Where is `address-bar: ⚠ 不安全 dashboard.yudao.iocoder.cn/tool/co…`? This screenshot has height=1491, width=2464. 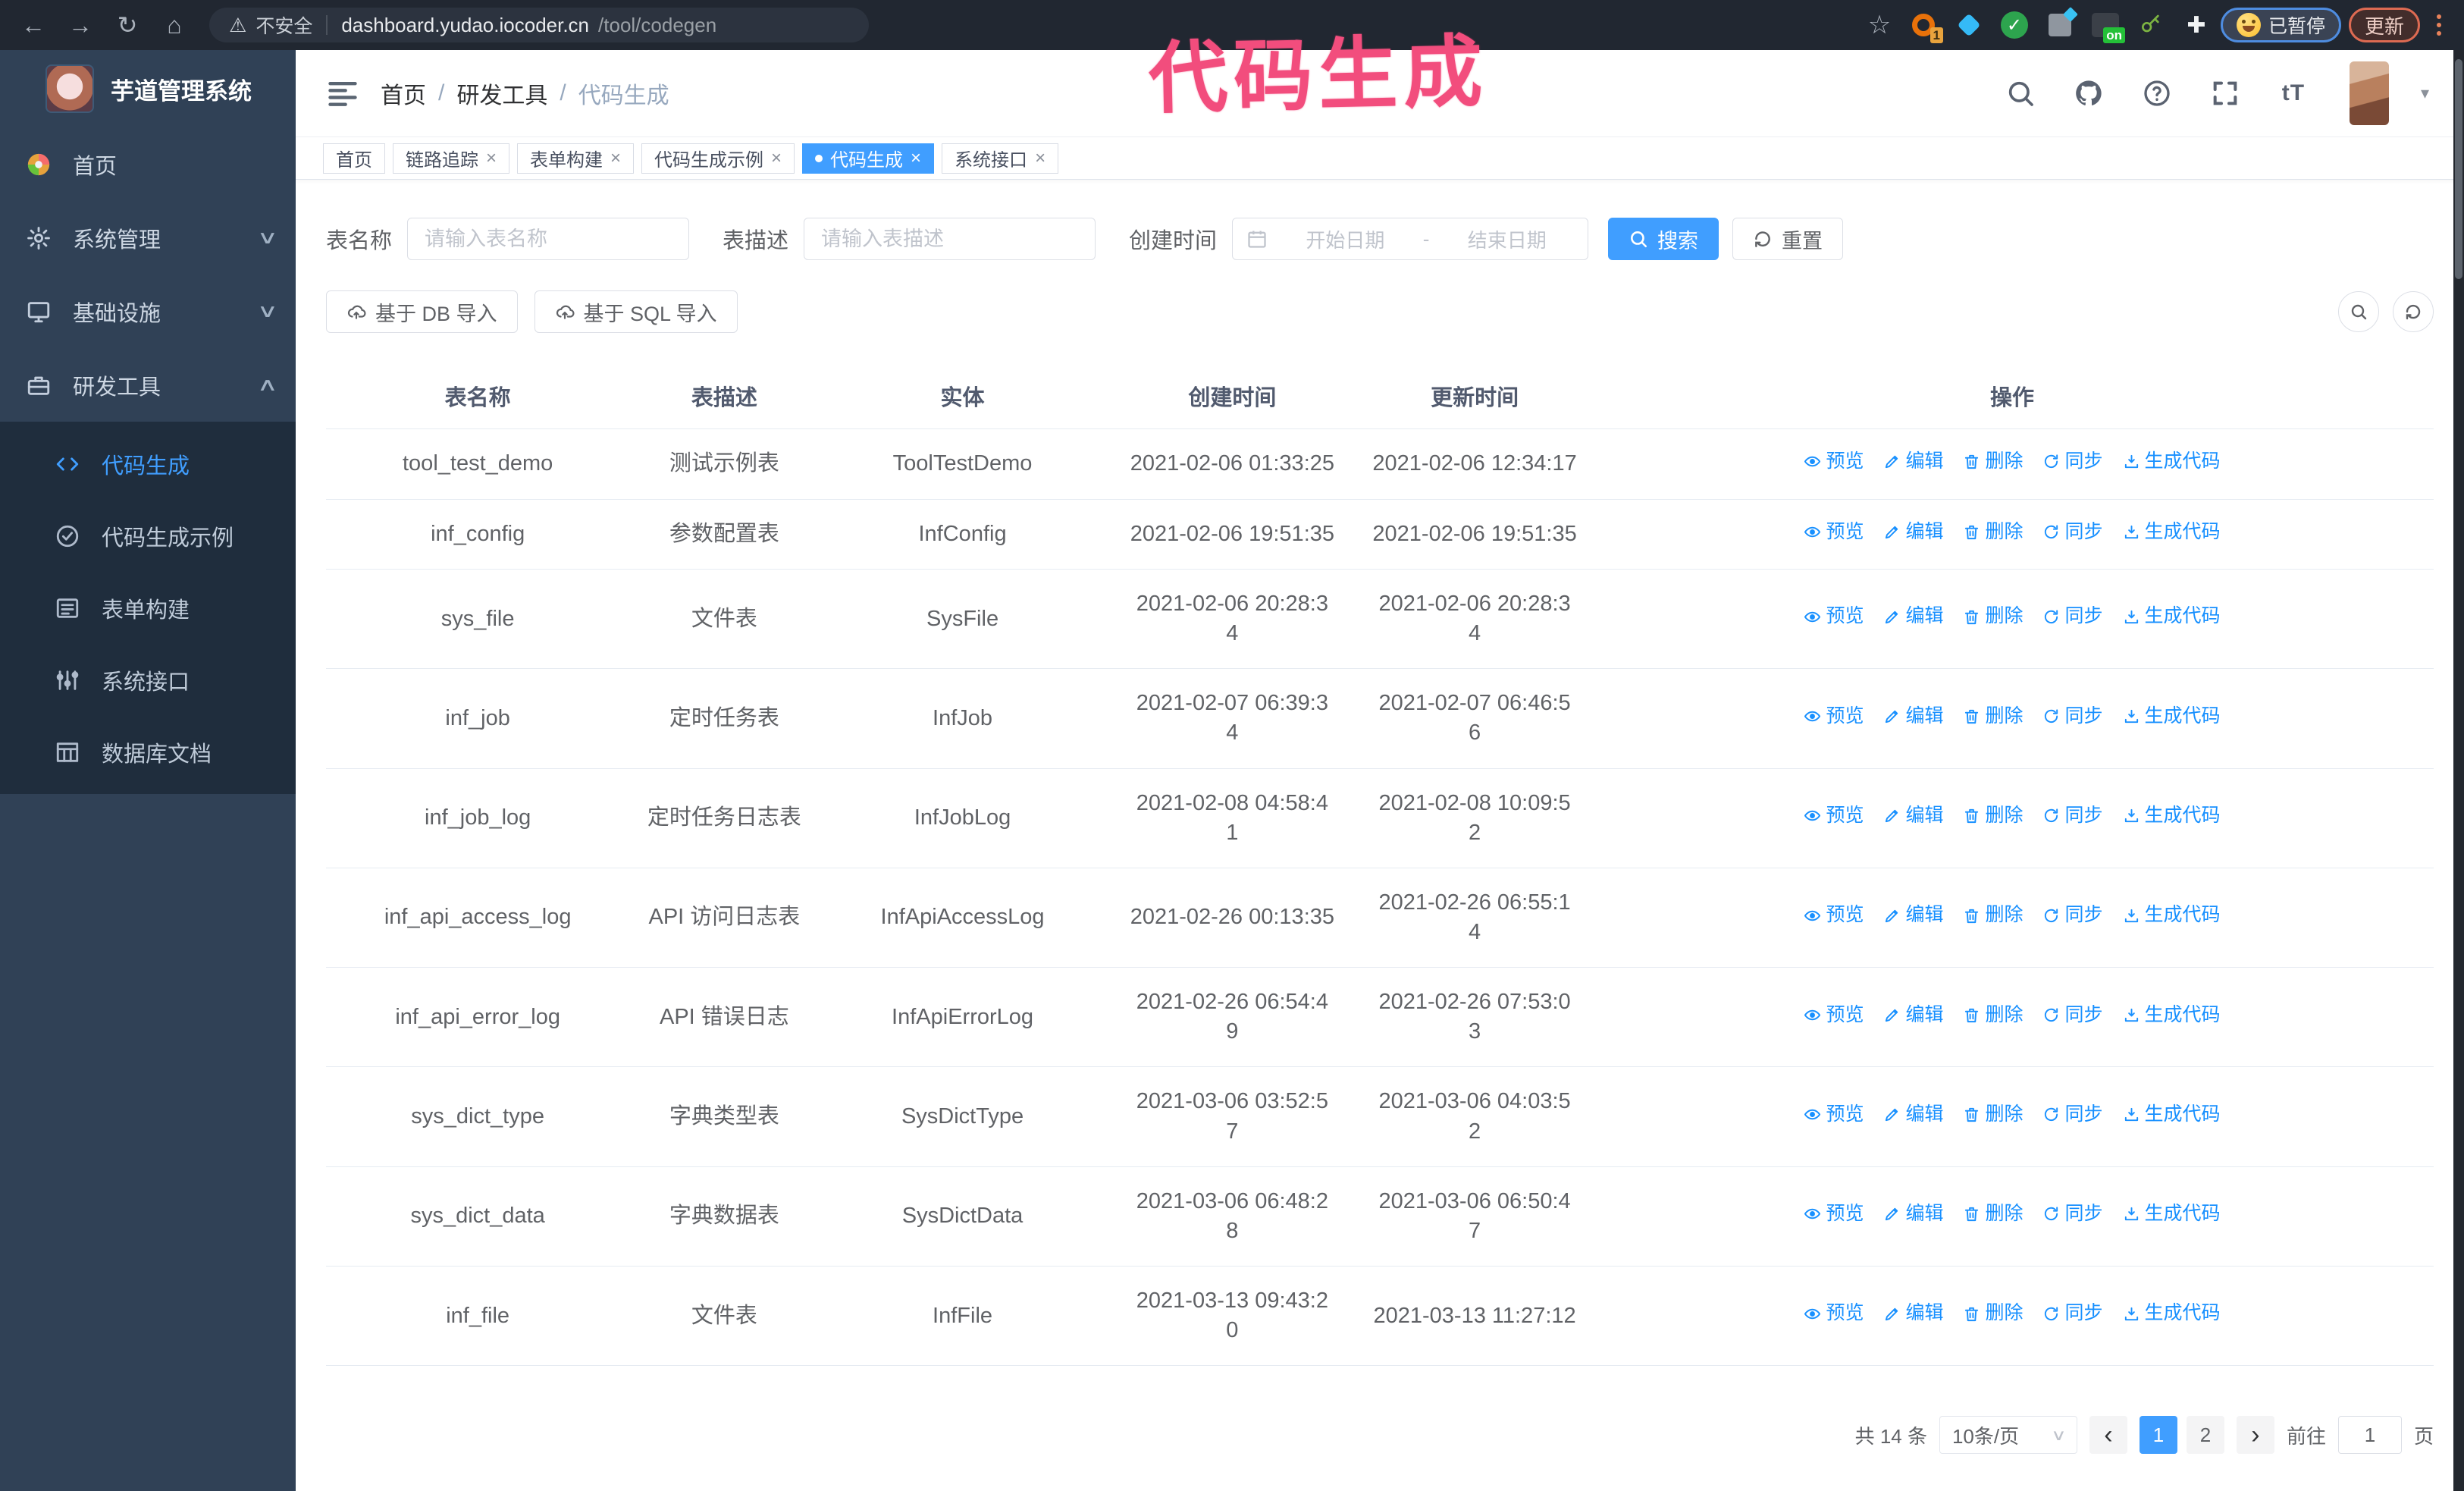 address-bar: ⚠ 不安全 dashboard.yudao.iocoder.cn/tool/co… is located at coordinates (539, 25).